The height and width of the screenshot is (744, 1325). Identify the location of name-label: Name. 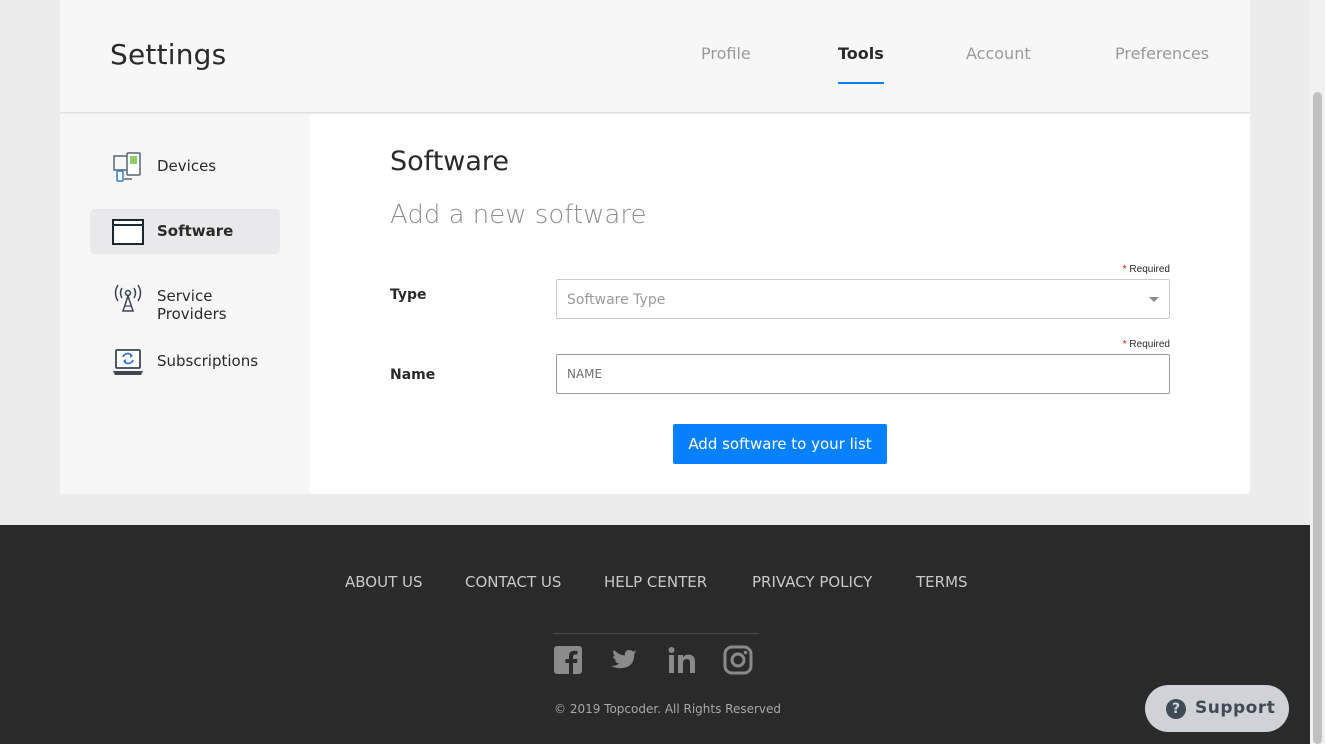
(413, 375).